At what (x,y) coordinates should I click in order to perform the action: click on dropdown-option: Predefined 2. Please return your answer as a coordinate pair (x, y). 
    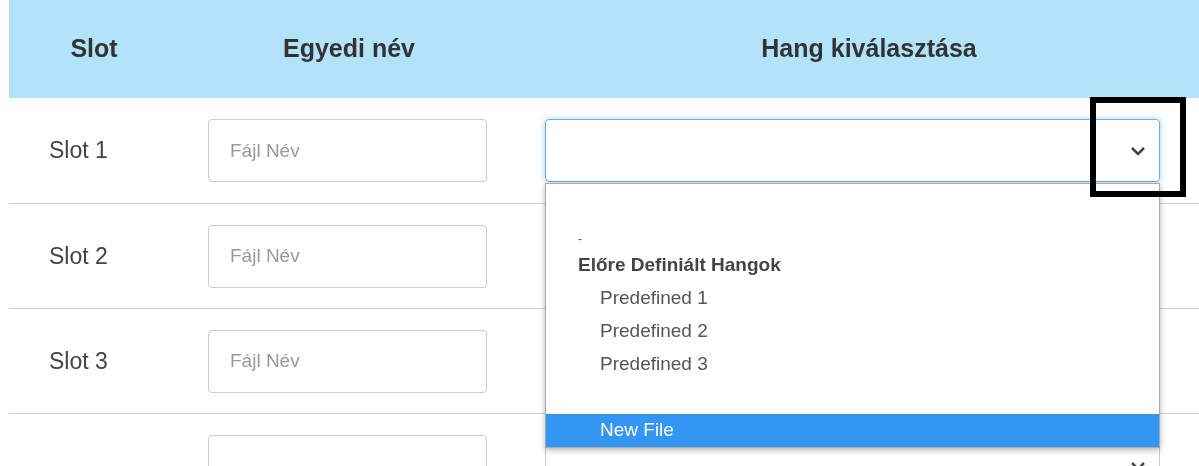
    Looking at the image, I should click on (852, 331).